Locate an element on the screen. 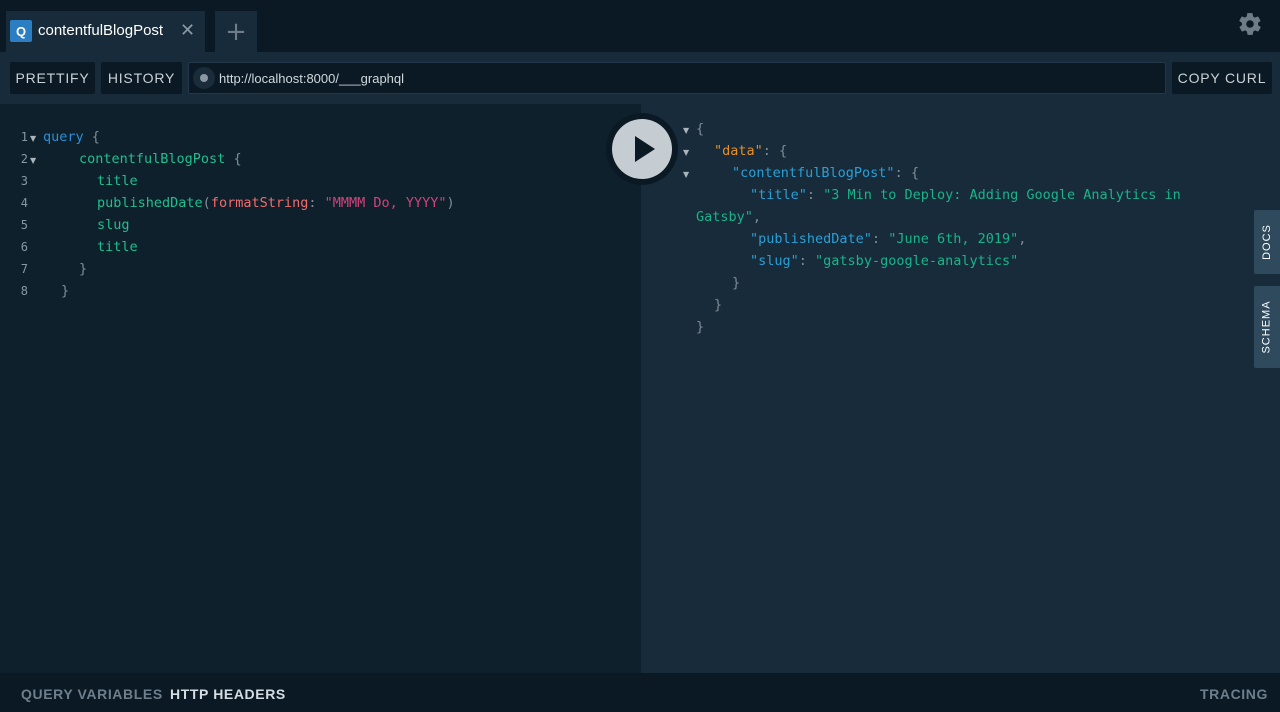 The height and width of the screenshot is (712, 1280). copy-curl-button: COPY CURL is located at coordinates (1222, 78).